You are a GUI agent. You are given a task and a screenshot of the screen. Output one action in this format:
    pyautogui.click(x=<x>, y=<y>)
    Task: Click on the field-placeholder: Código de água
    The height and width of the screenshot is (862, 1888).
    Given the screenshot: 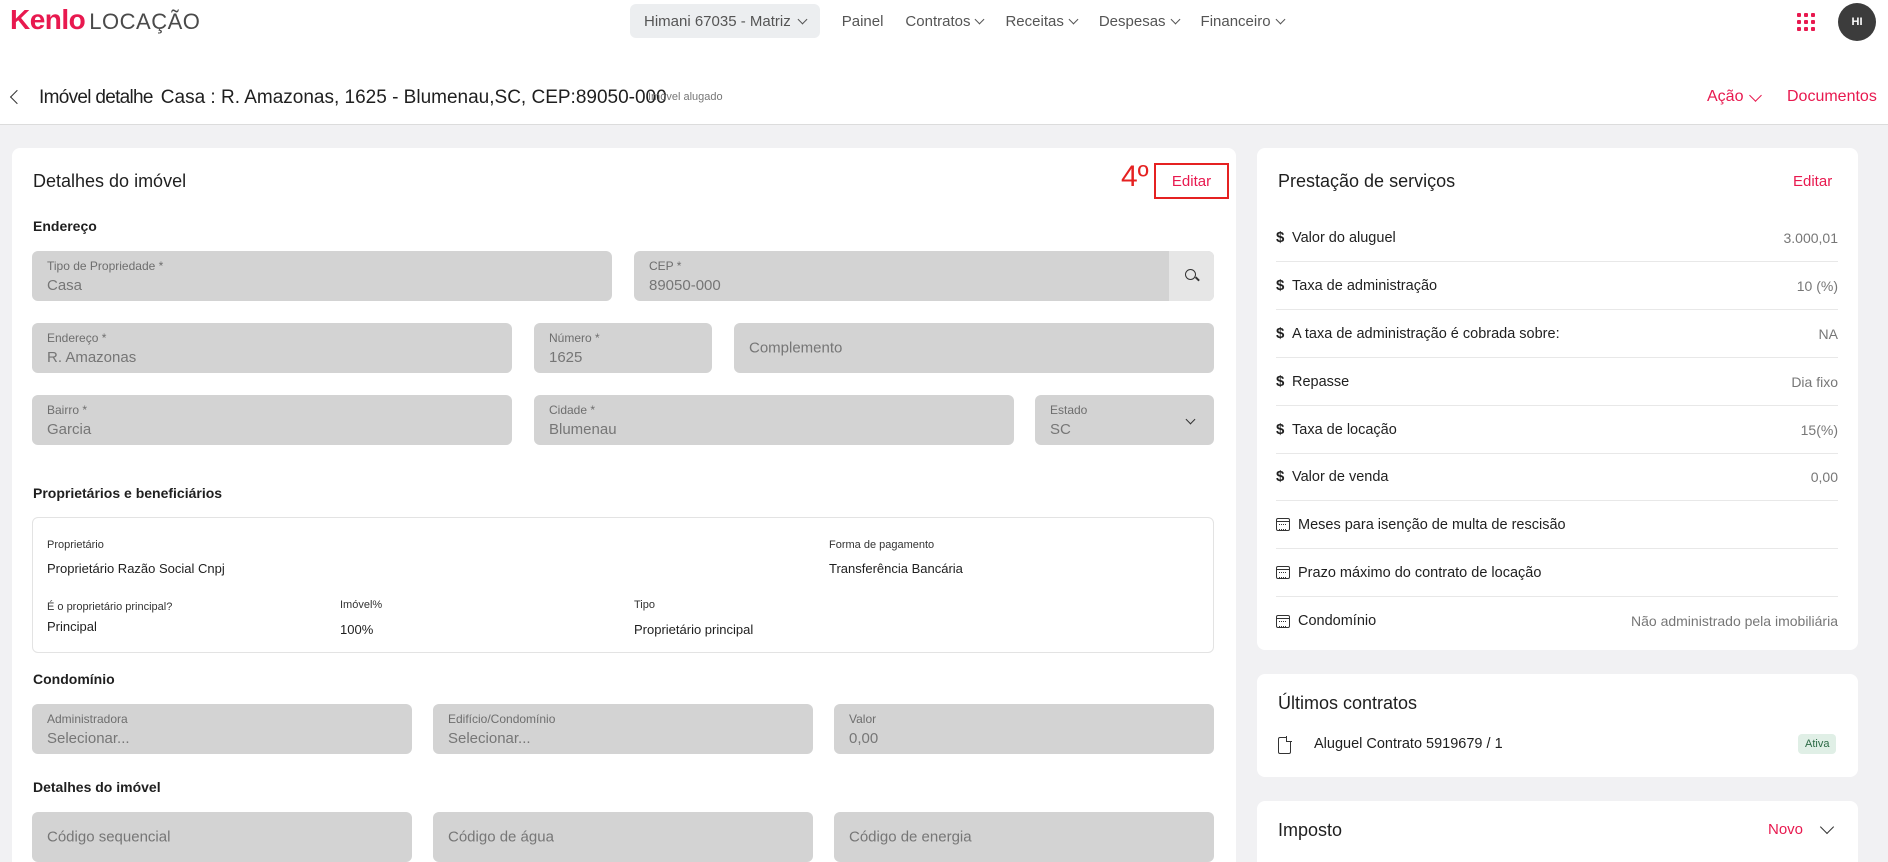 What is the action you would take?
    pyautogui.click(x=501, y=837)
    